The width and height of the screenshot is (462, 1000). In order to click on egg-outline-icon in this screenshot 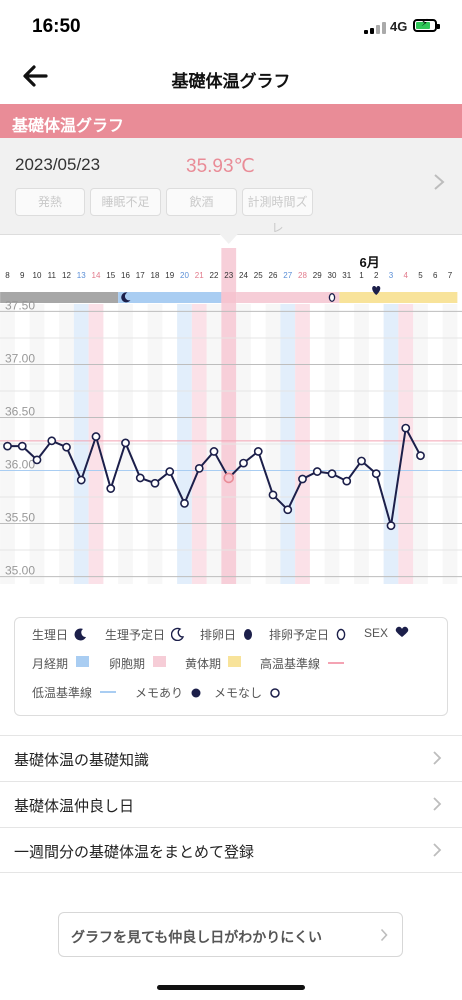, I will do `click(341, 634)`.